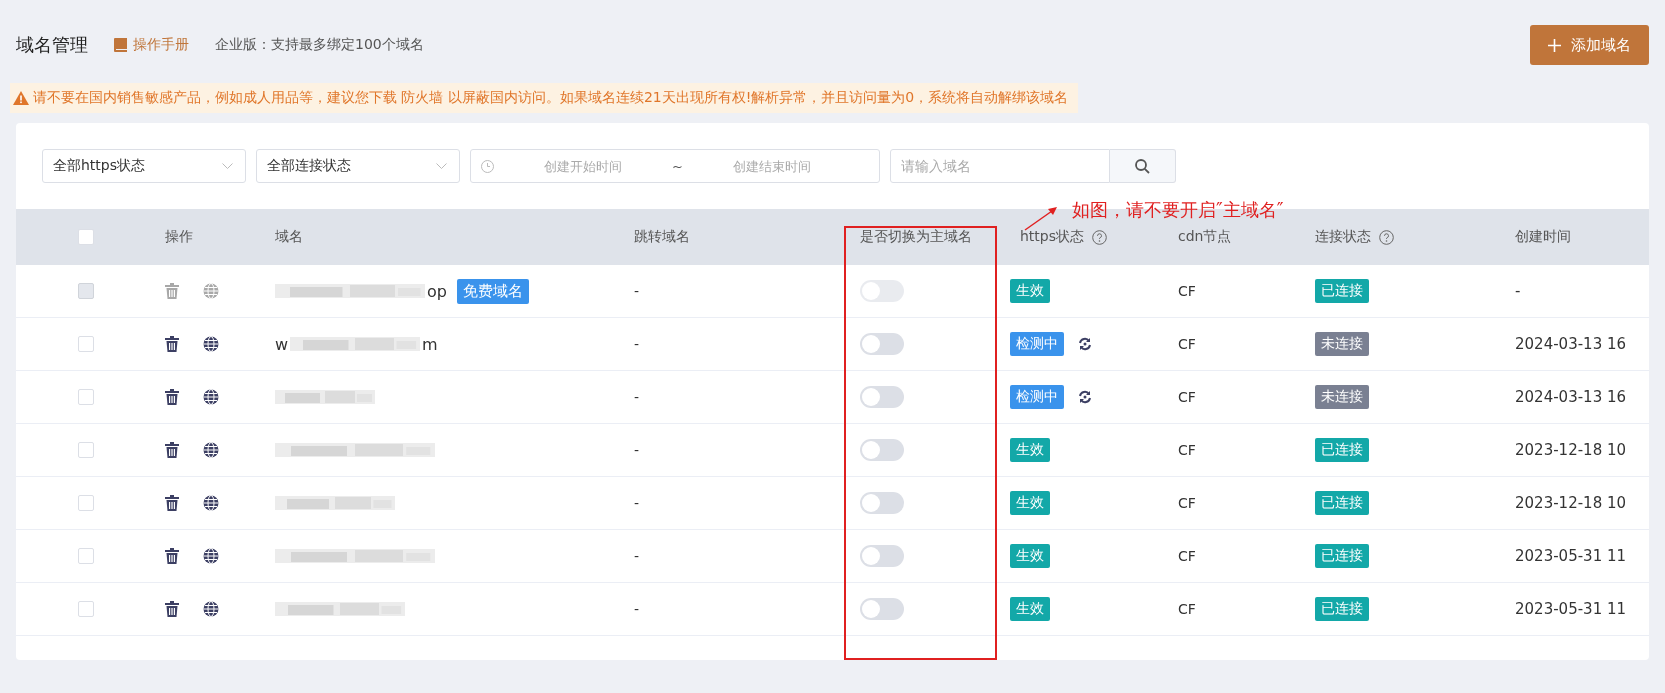 The height and width of the screenshot is (693, 1665). Describe the element at coordinates (319, 45) in the screenshot. I see `plan-note: 企业版：支持最多绑定100个域名` at that location.